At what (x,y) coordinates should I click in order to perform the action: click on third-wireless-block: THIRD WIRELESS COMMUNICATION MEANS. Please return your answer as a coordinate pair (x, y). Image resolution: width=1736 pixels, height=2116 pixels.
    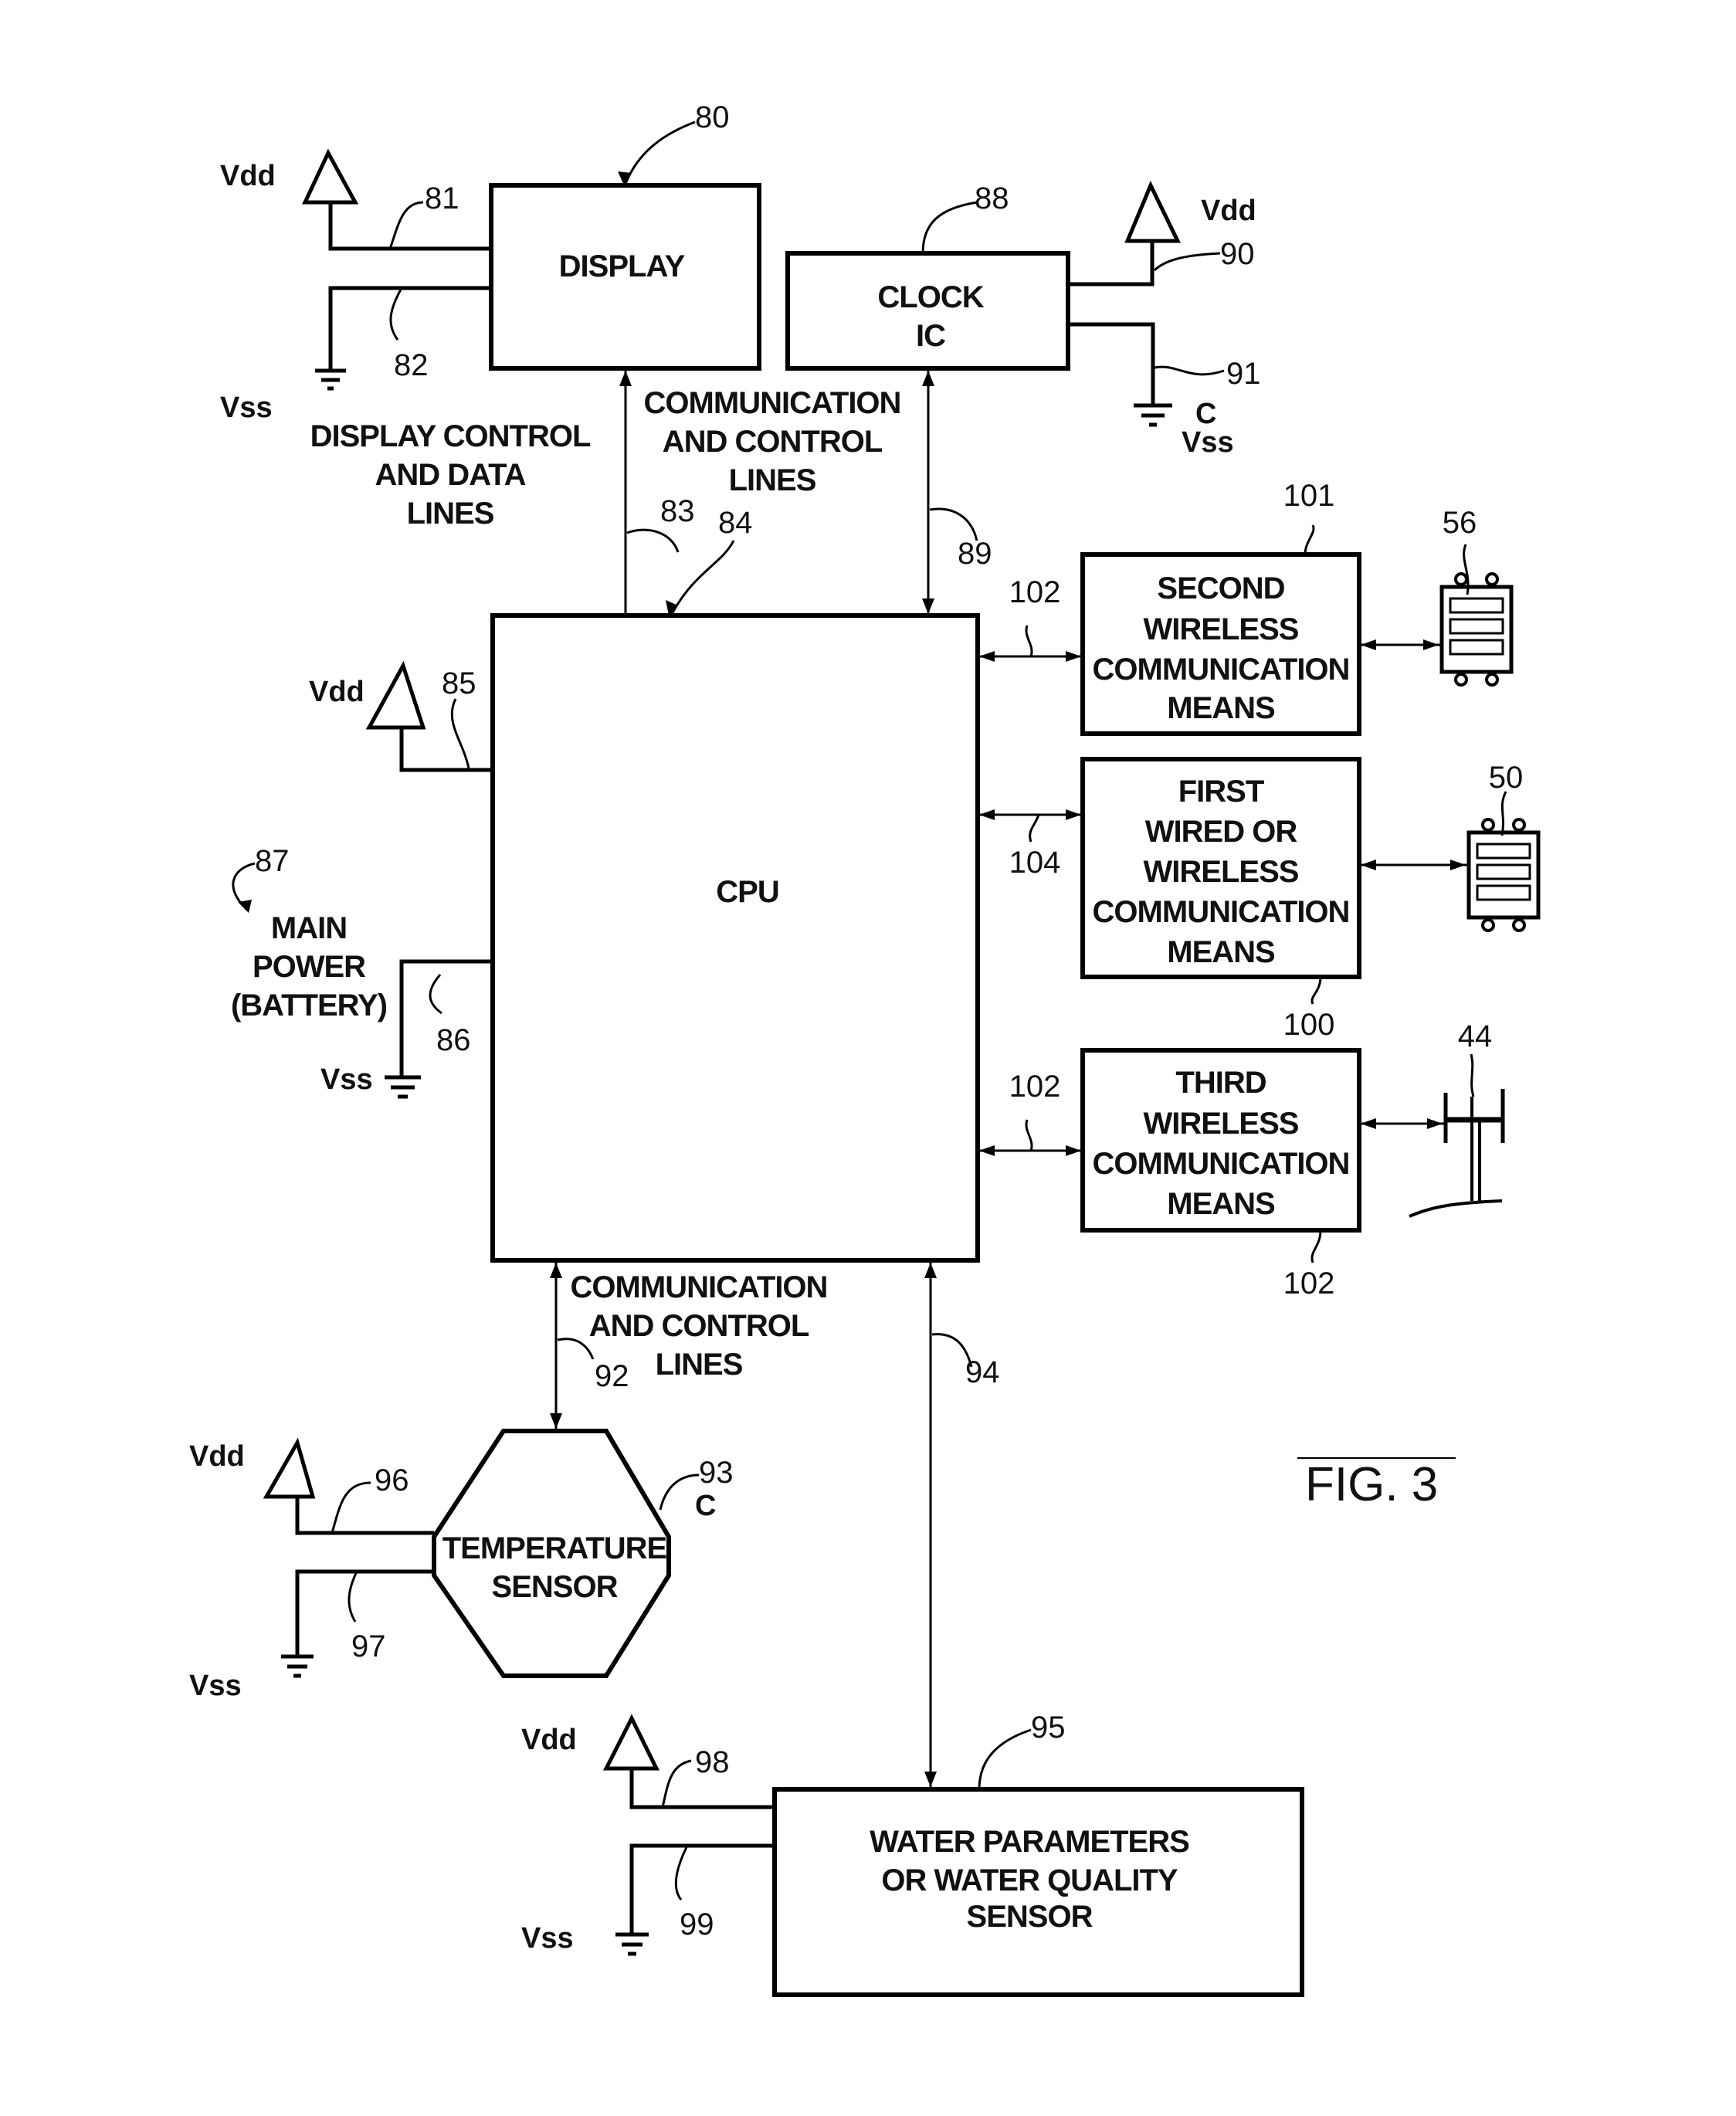
    Looking at the image, I should click on (1220, 1140).